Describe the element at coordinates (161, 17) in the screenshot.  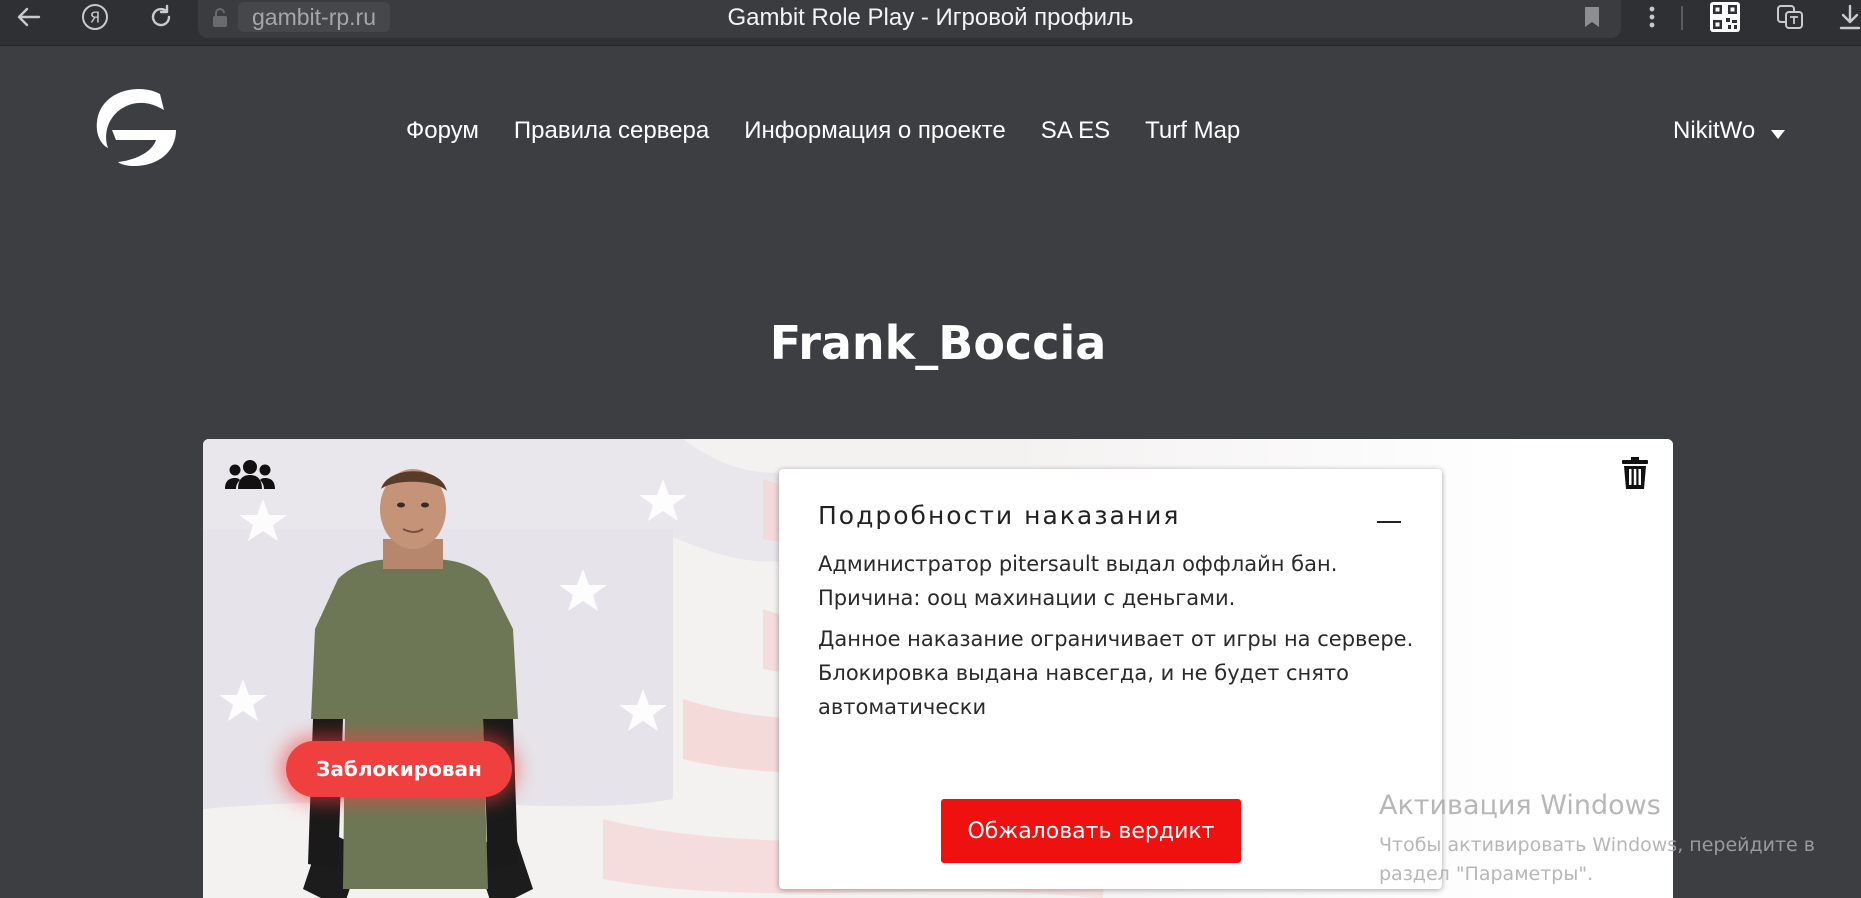
I see `reload-icon` at that location.